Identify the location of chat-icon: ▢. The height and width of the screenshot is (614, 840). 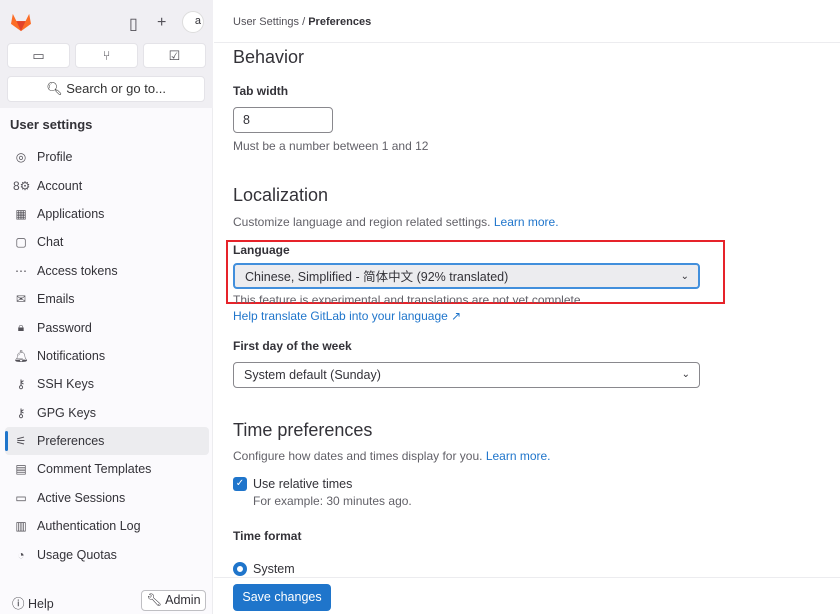
(21, 242).